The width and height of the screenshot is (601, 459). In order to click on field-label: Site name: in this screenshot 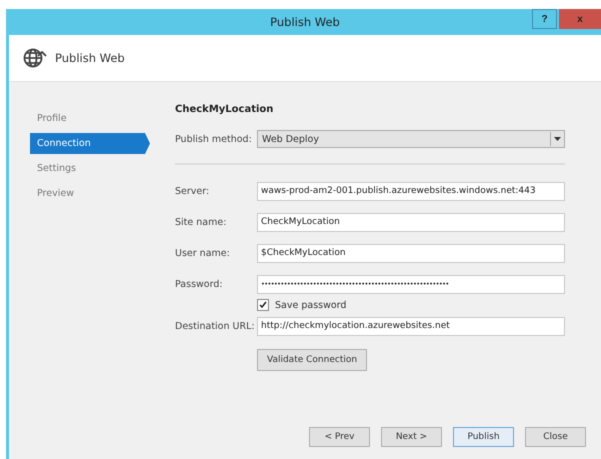, I will do `click(201, 222)`.